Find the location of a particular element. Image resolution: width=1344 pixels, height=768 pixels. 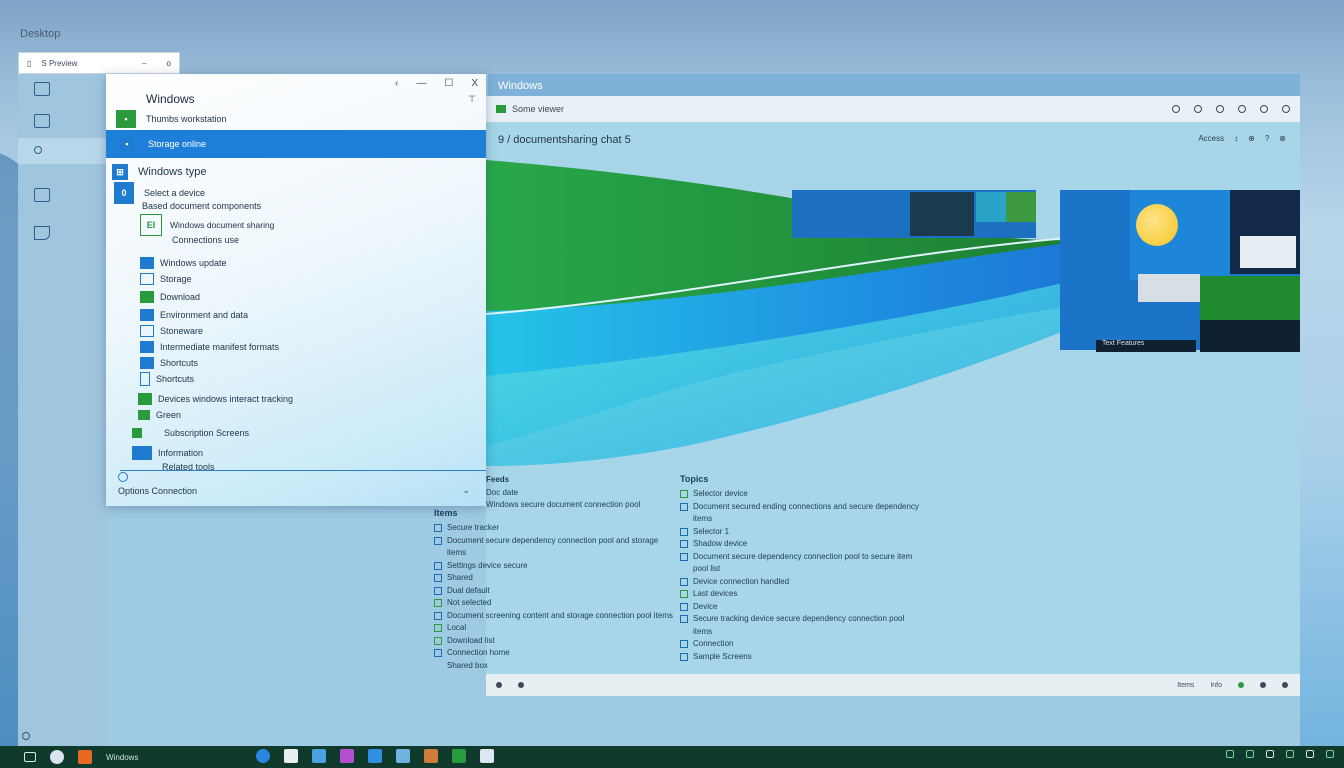

list-item: Dual default is located at coordinates (554, 591).